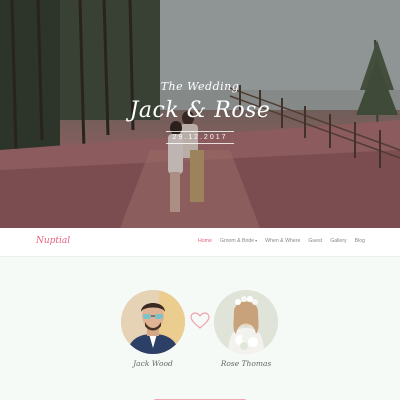  What do you see at coordinates (200, 110) in the screenshot?
I see `hero-title: Jack & Rose` at bounding box center [200, 110].